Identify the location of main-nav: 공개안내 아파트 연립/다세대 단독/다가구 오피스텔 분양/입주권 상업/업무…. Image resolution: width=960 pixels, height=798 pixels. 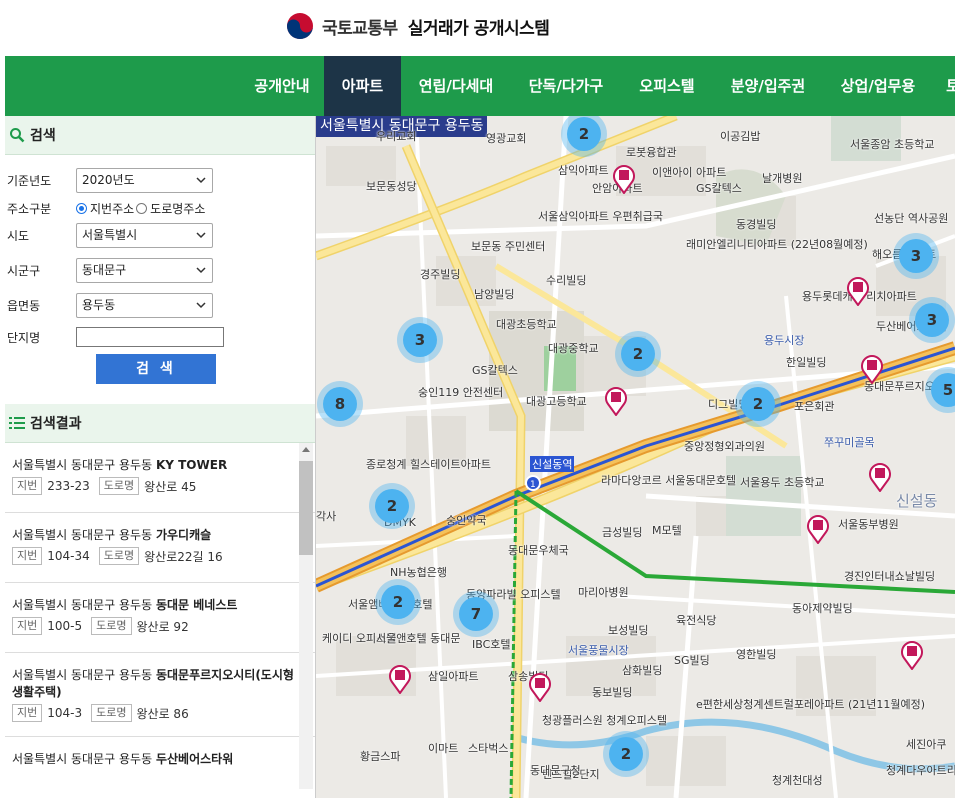
(480, 86).